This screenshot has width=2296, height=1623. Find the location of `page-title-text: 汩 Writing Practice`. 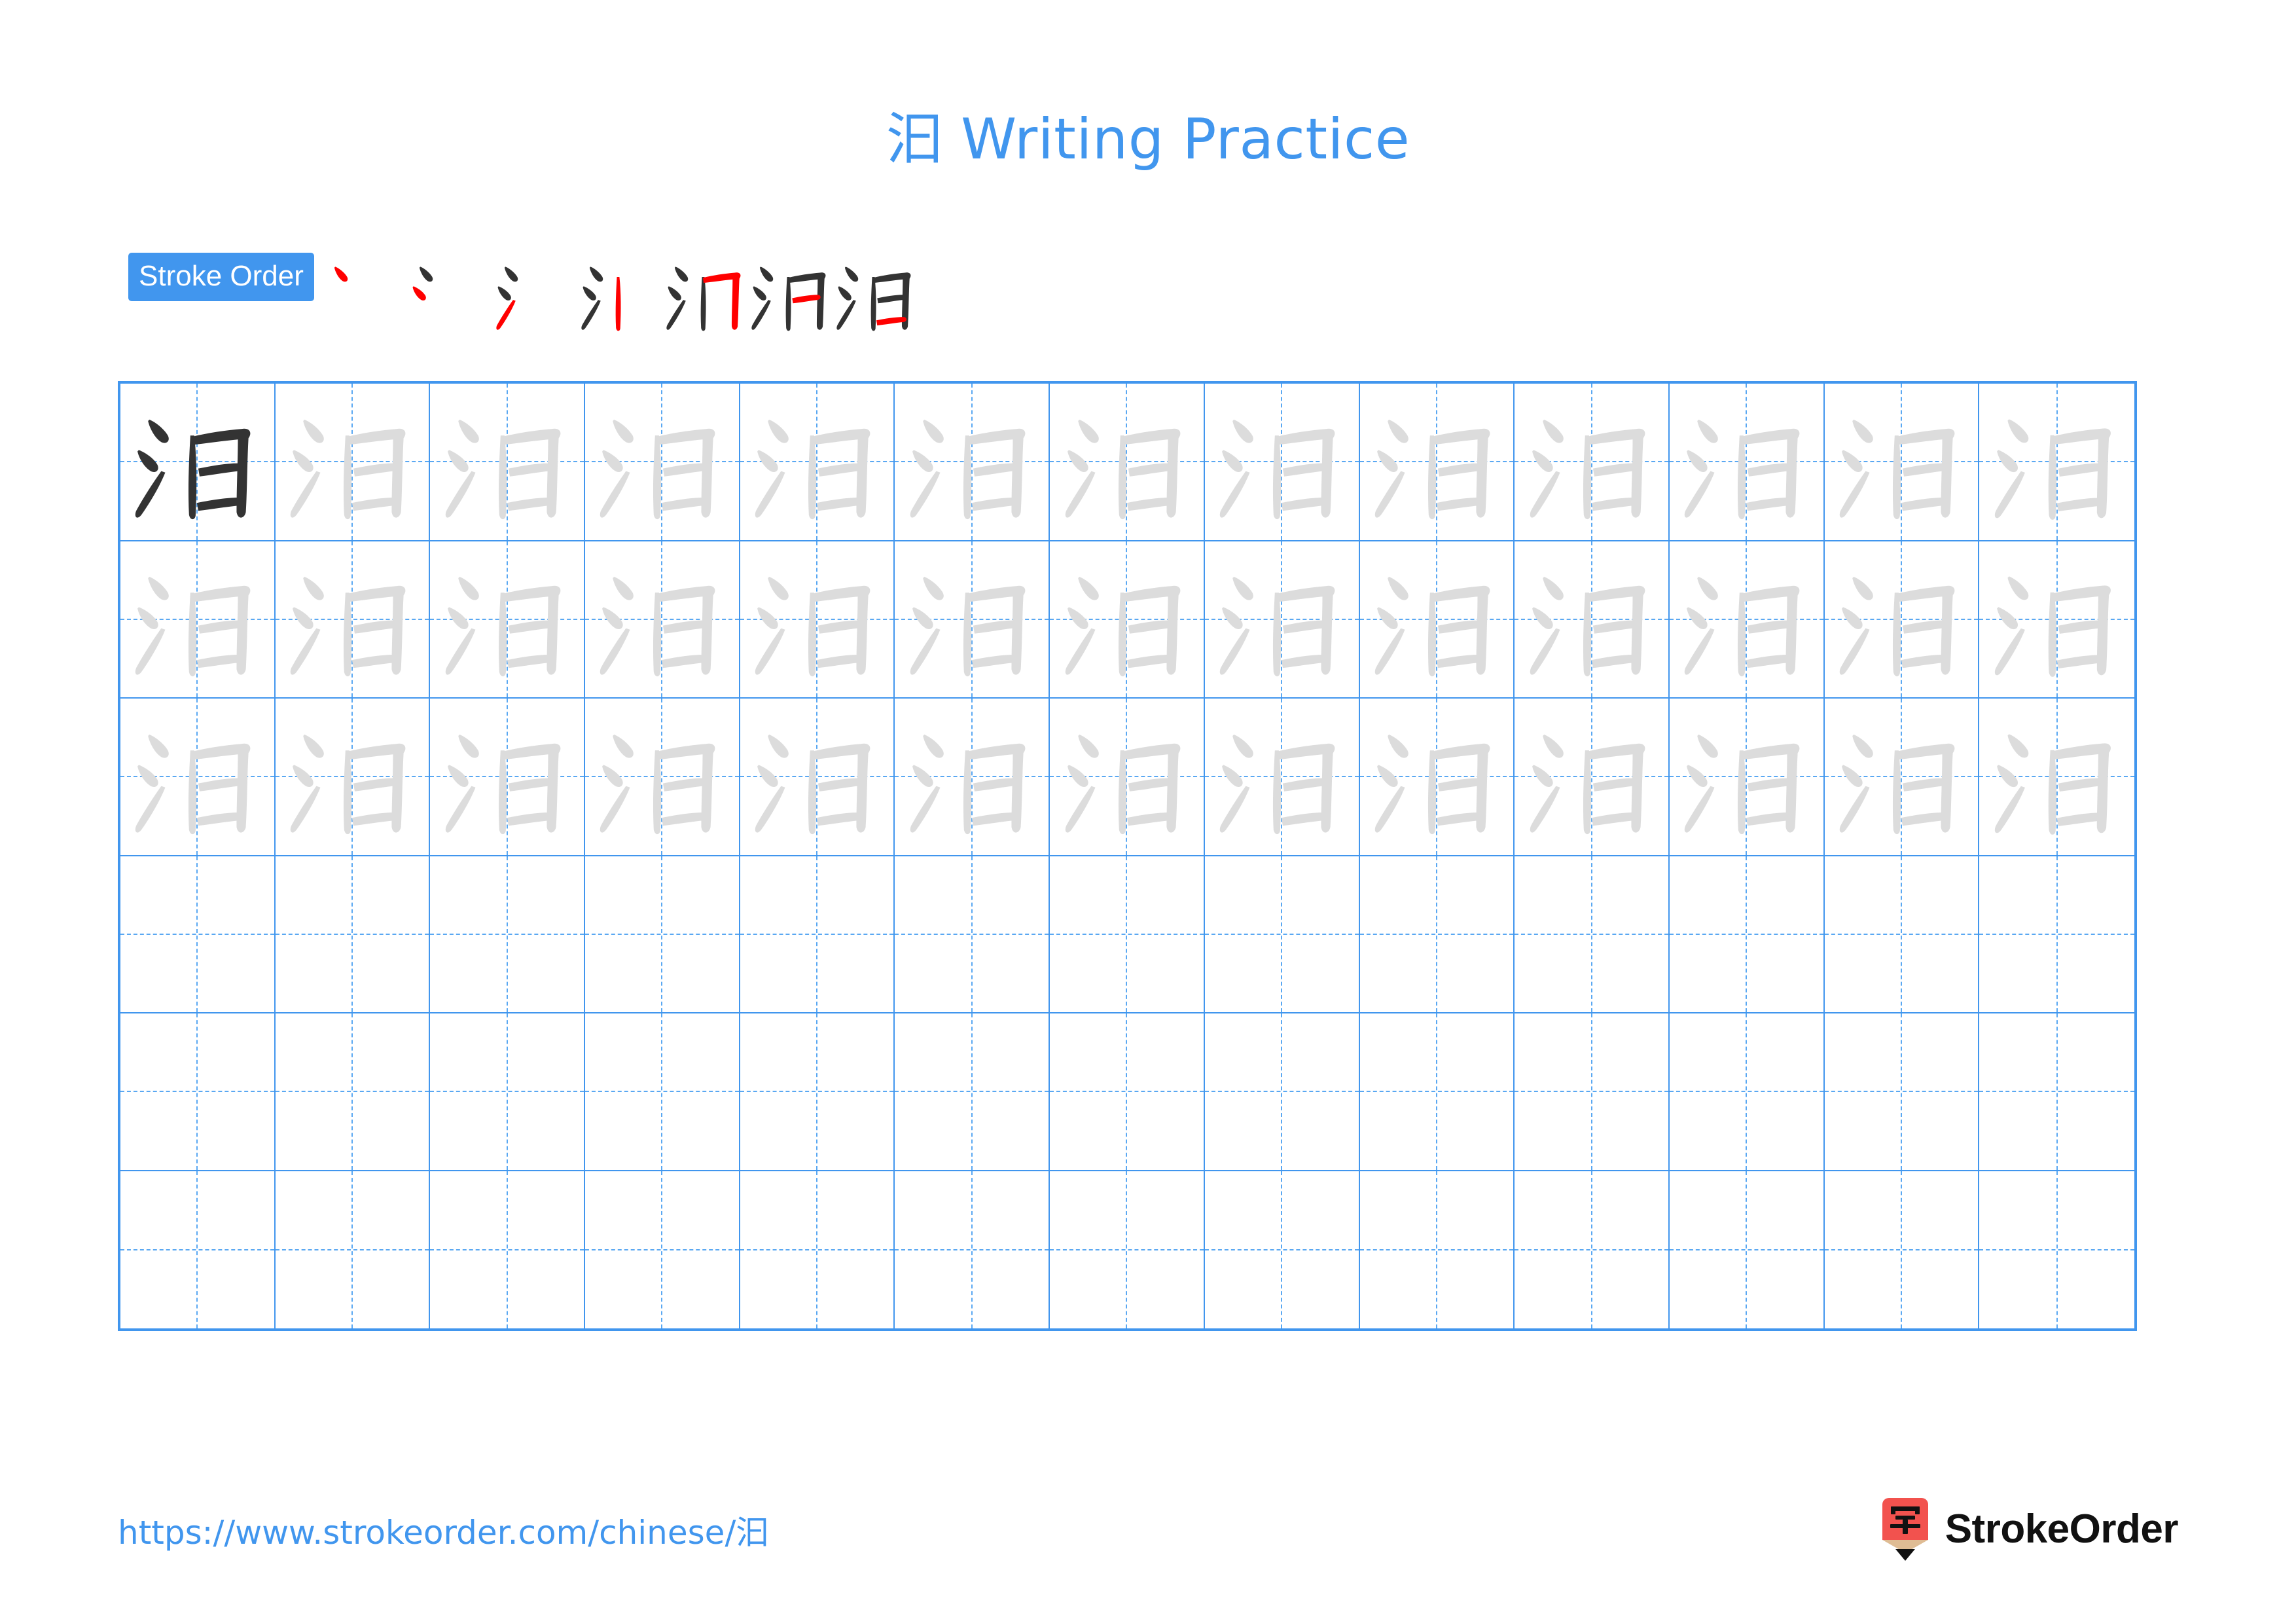

page-title-text: 汩 Writing Practice is located at coordinates (1148, 139).